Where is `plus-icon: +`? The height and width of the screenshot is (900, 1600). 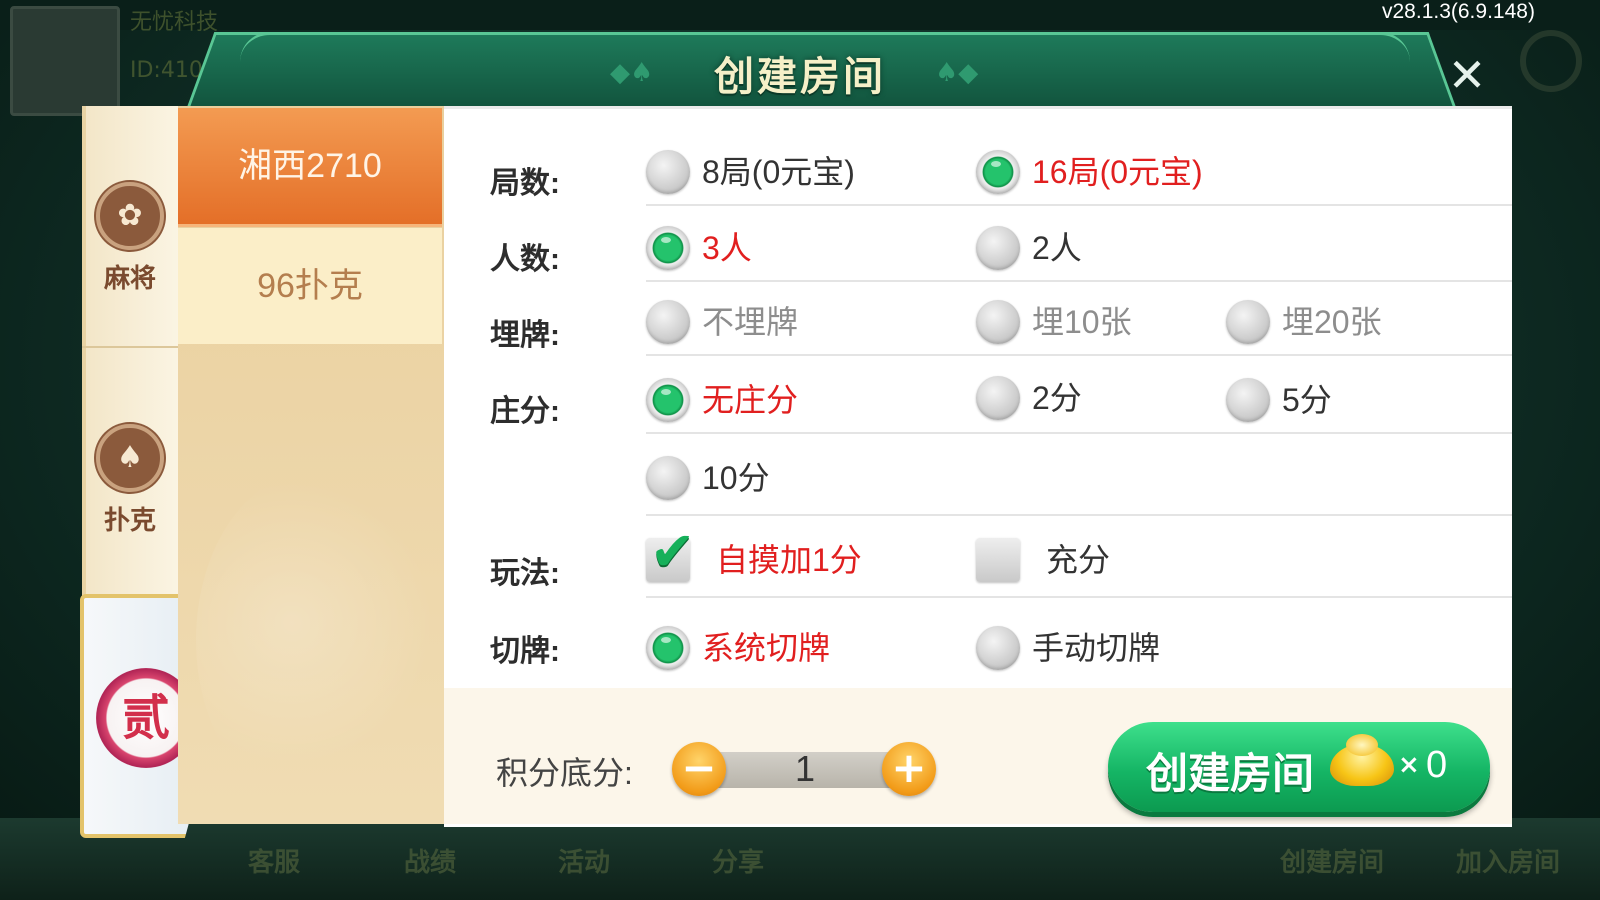
plus-icon: + is located at coordinates (909, 769).